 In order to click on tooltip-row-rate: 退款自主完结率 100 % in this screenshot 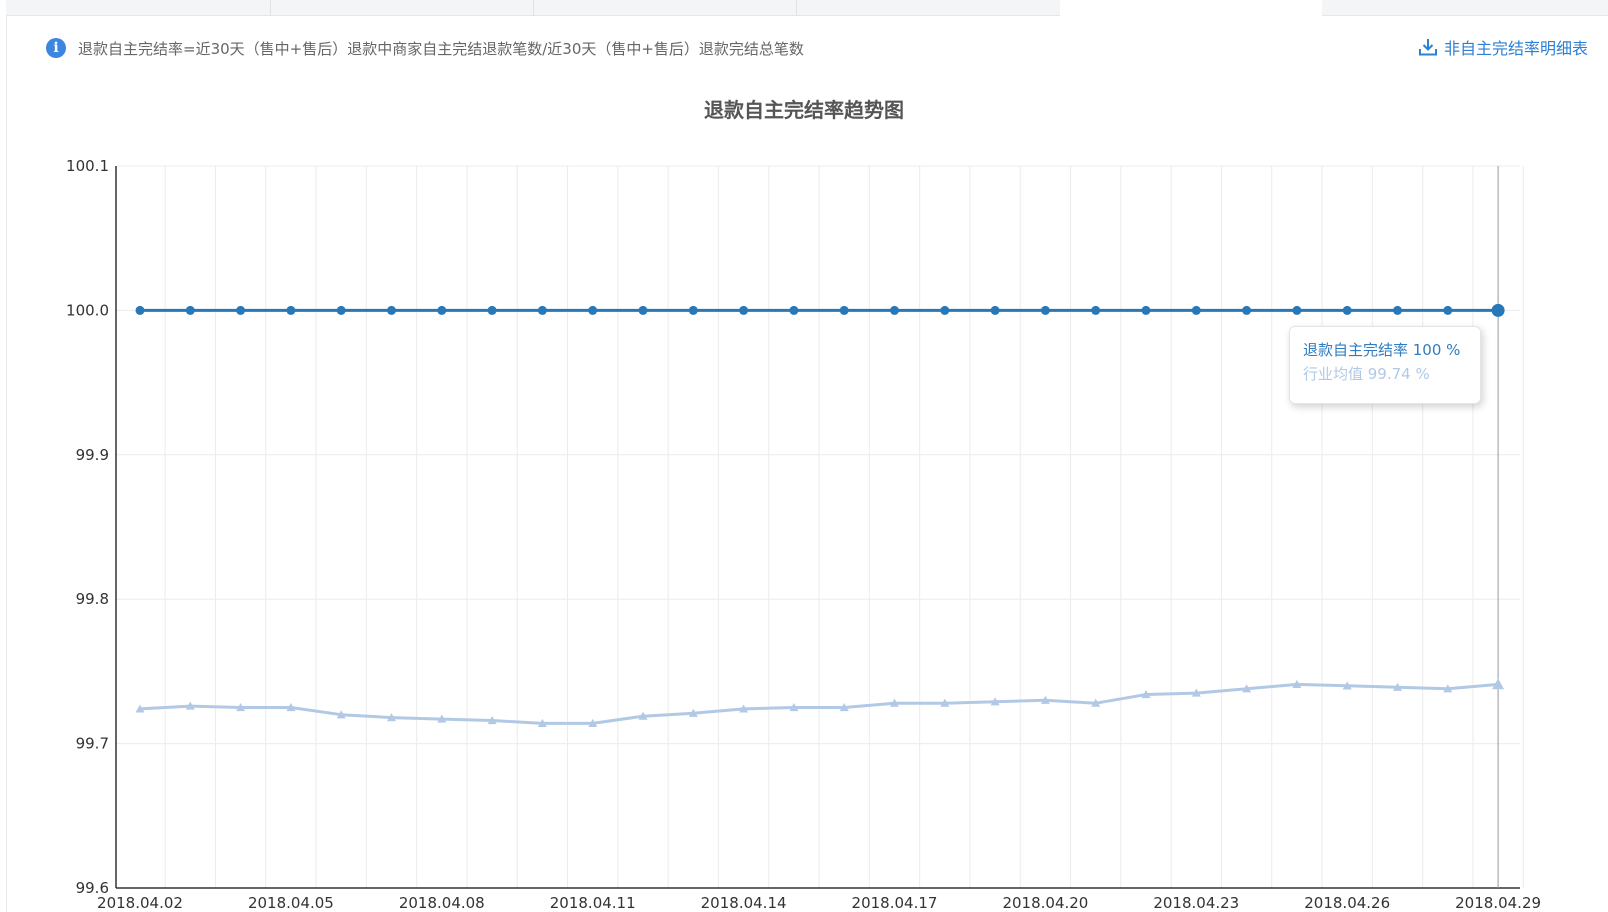, I will do `click(1382, 350)`.